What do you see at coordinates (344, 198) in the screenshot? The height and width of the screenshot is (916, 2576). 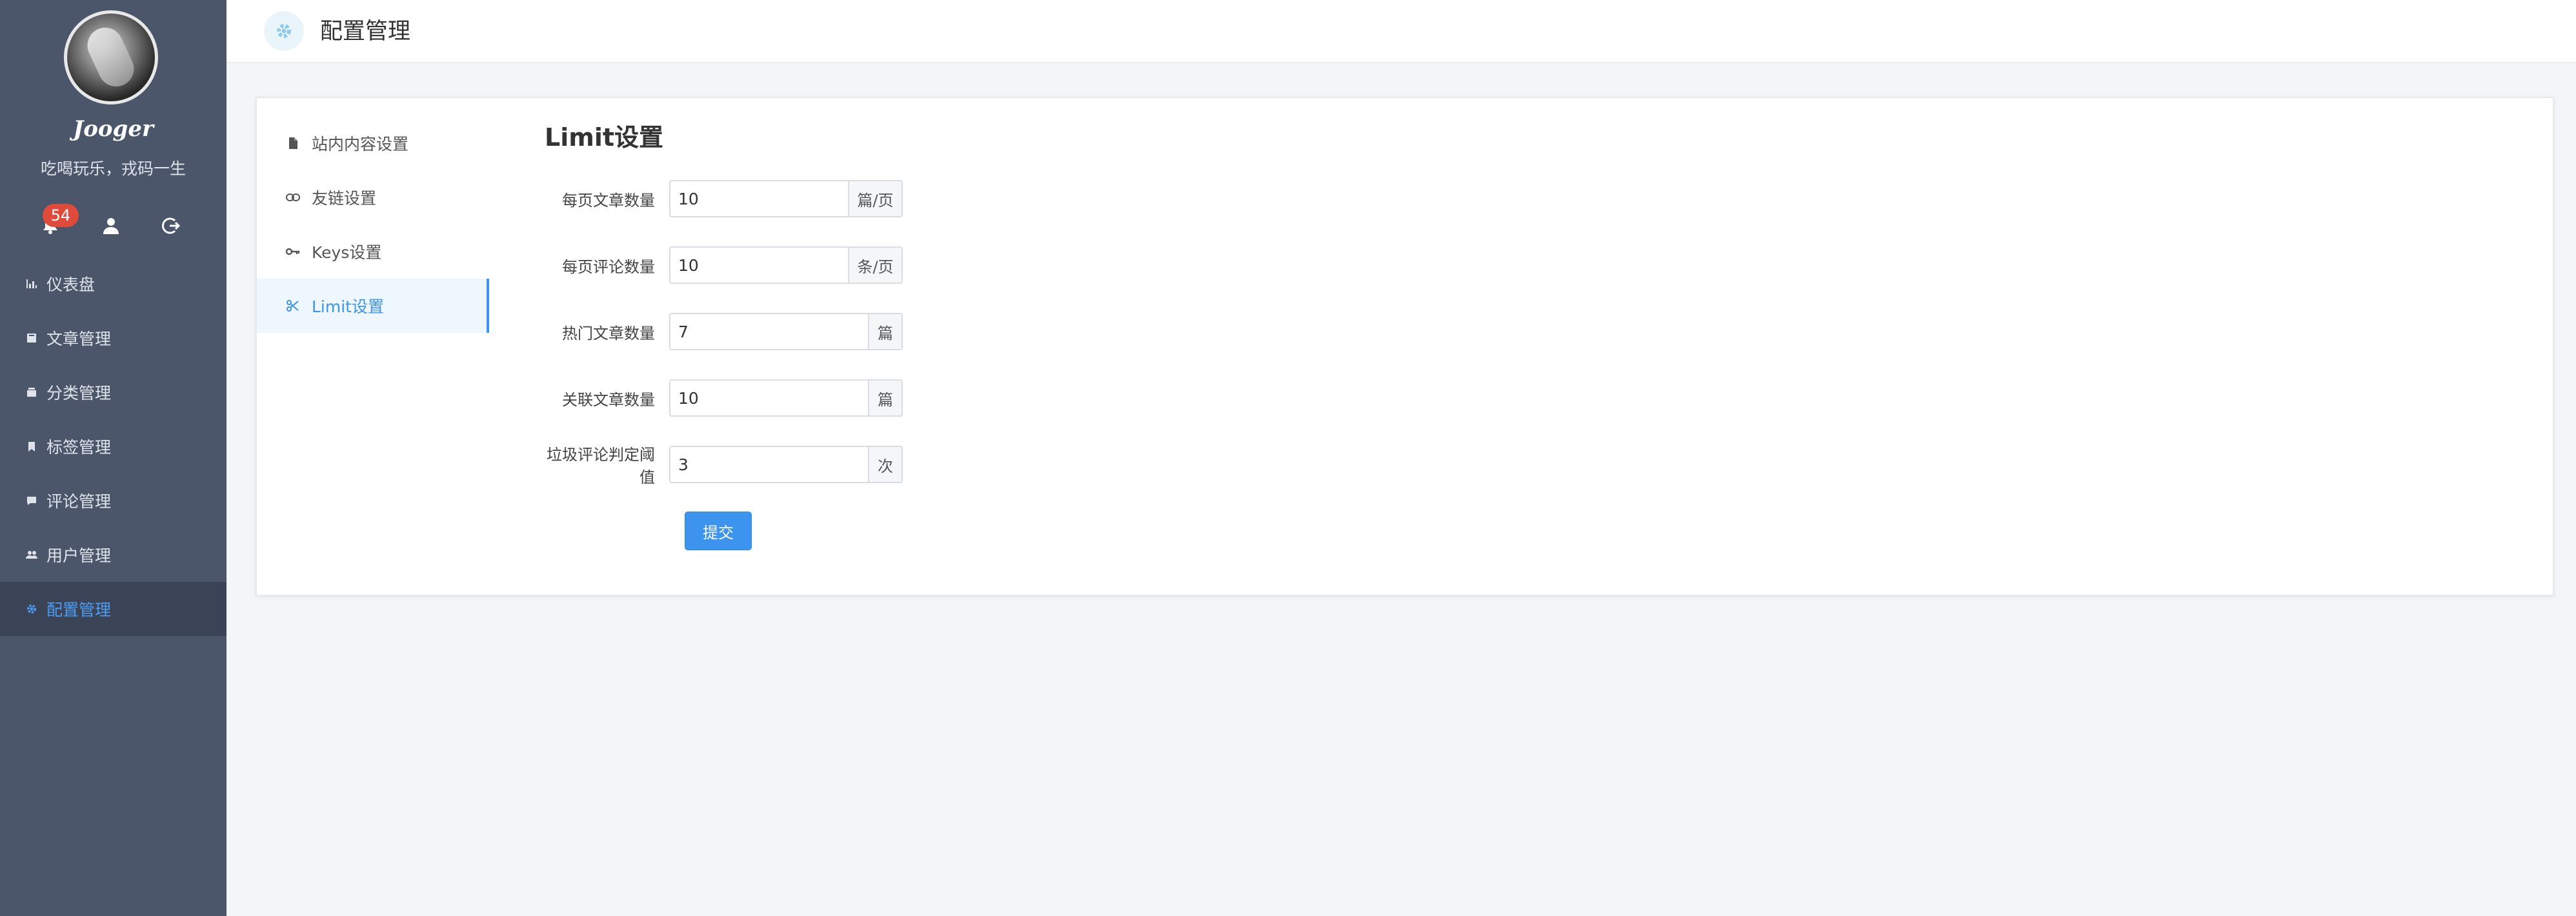 I see `tab-label: 友链设置` at bounding box center [344, 198].